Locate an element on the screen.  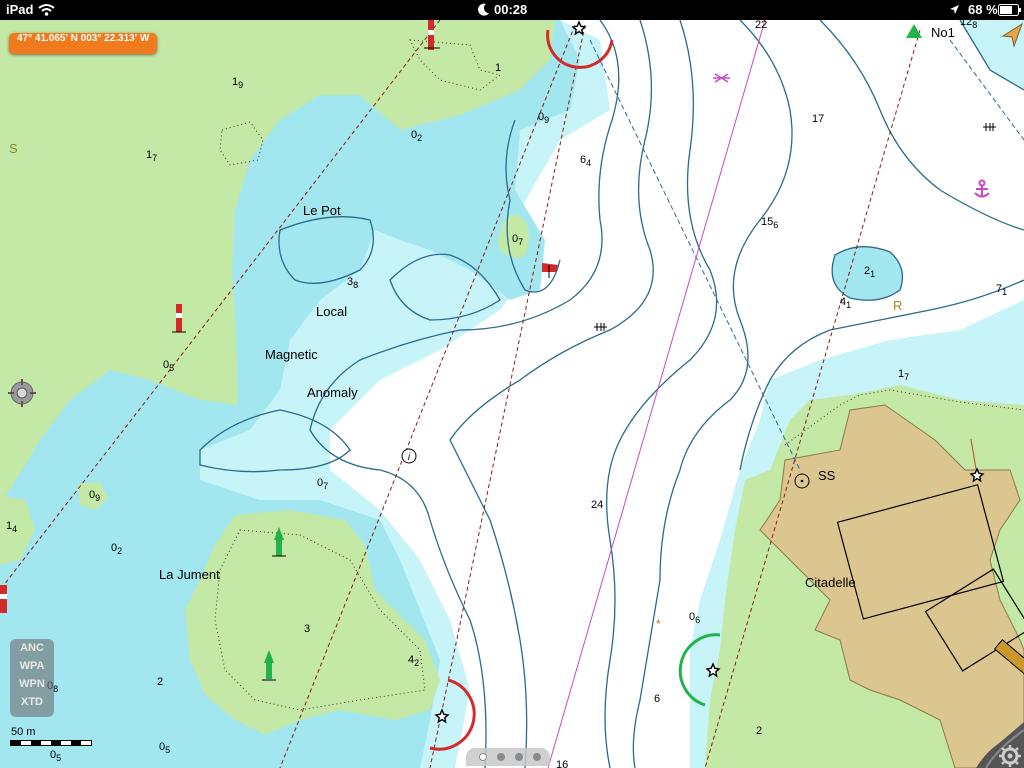
label-ss: SS is located at coordinates (827, 475).